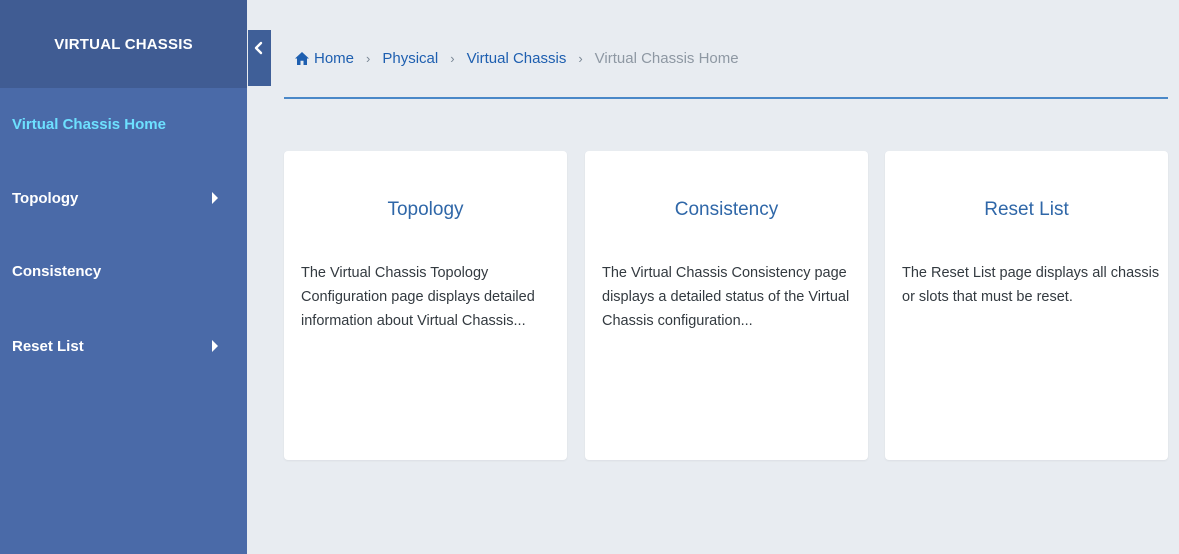  I want to click on breadcrumb-home: Home, so click(324, 58).